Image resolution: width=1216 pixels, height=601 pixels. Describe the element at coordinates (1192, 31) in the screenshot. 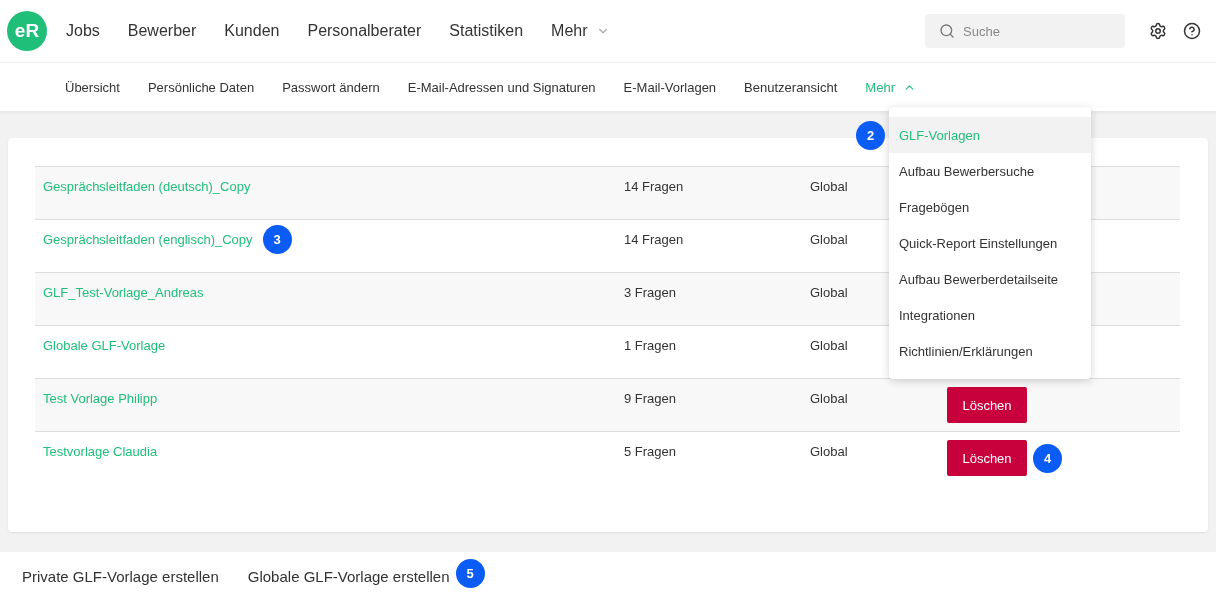

I see `help-button` at that location.